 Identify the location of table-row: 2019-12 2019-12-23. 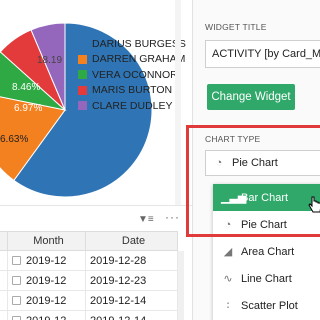
(89, 281).